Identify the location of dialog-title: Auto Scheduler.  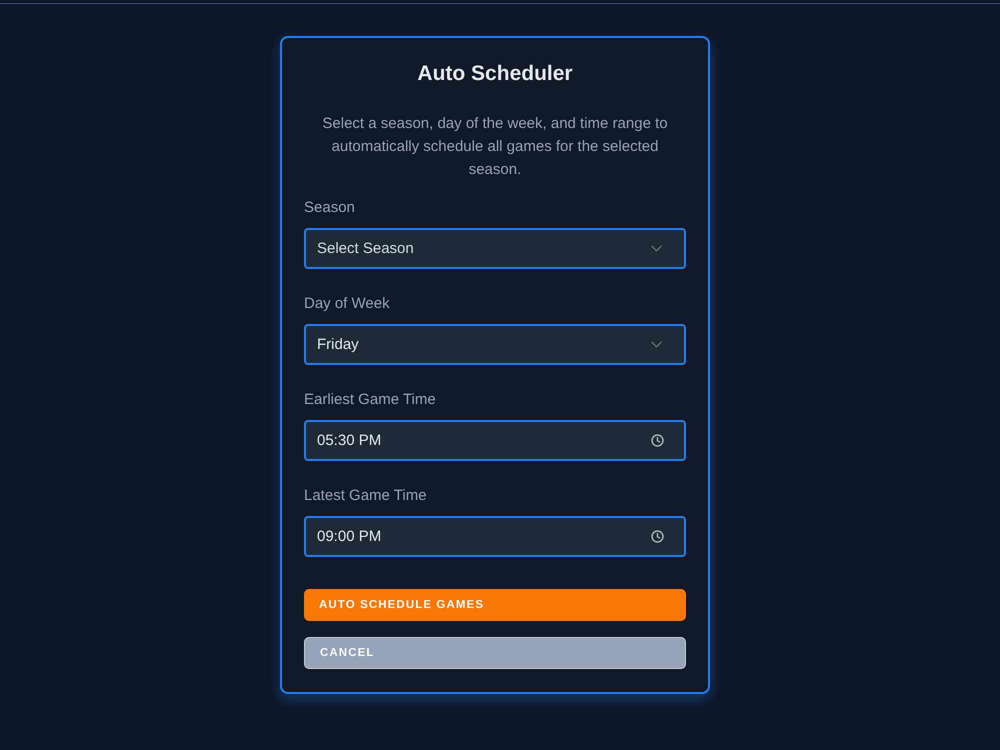
(495, 74).